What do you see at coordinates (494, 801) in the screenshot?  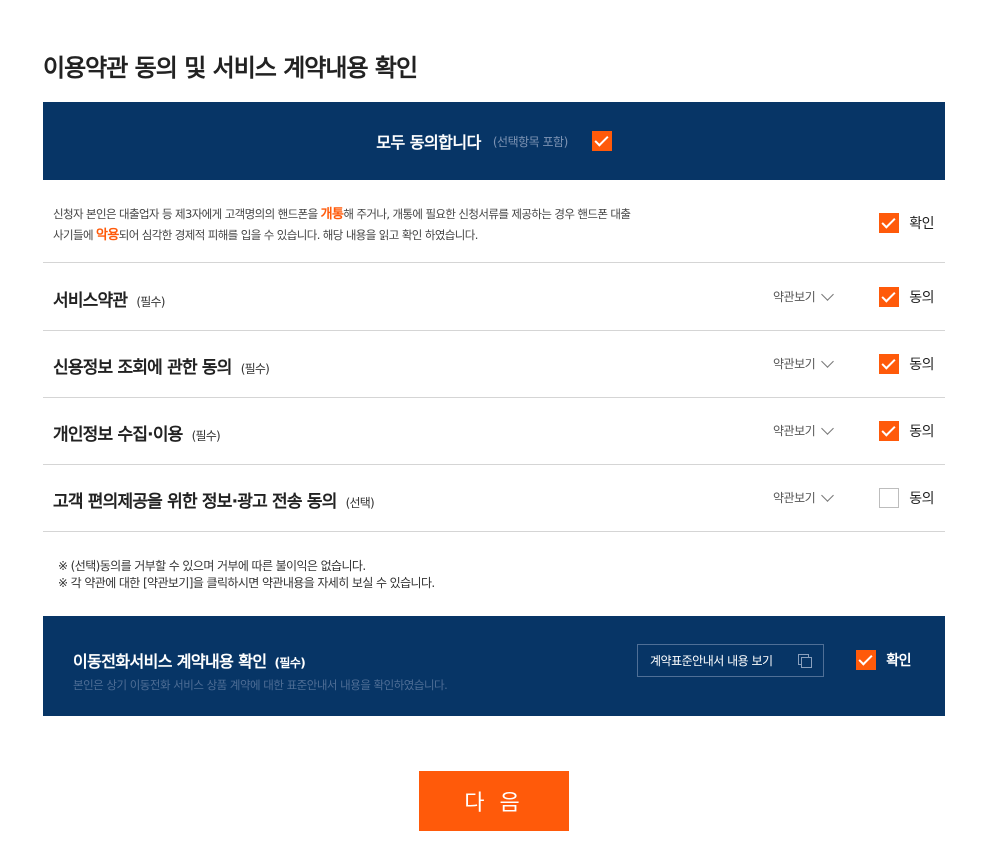 I see `next-button: 다 음` at bounding box center [494, 801].